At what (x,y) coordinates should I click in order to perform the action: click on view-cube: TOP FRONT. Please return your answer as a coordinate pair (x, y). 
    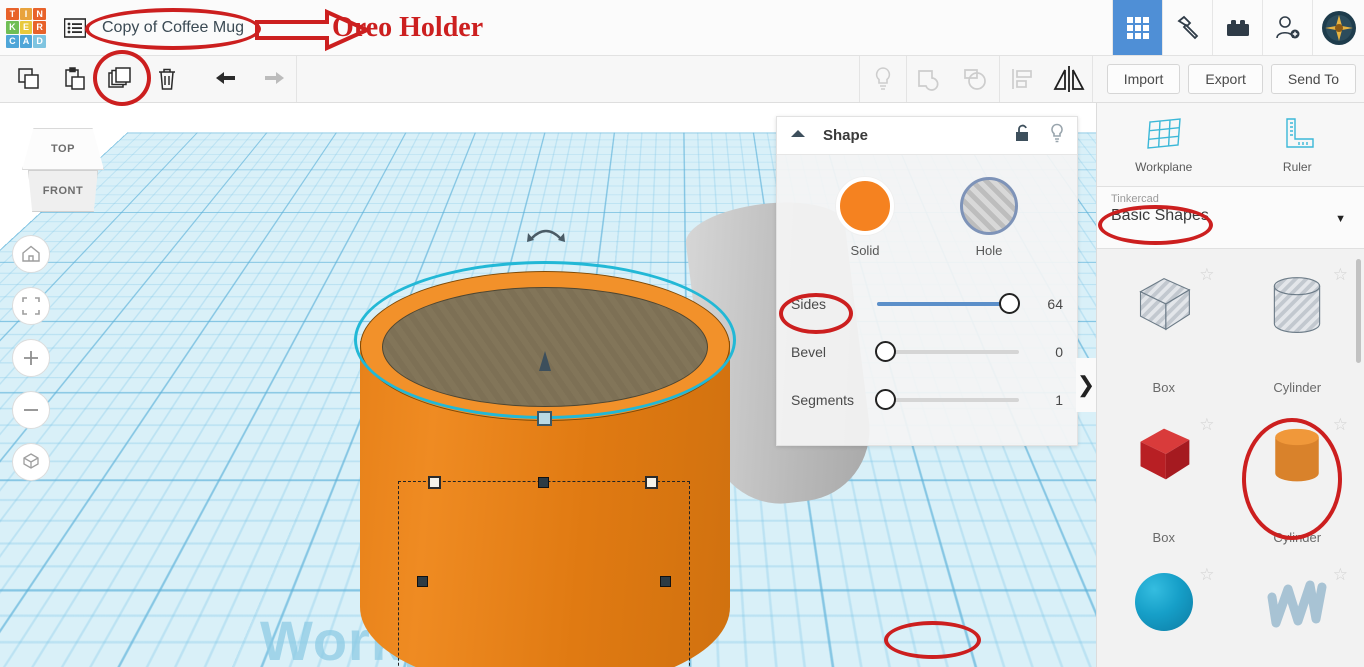
    Looking at the image, I should click on (63, 170).